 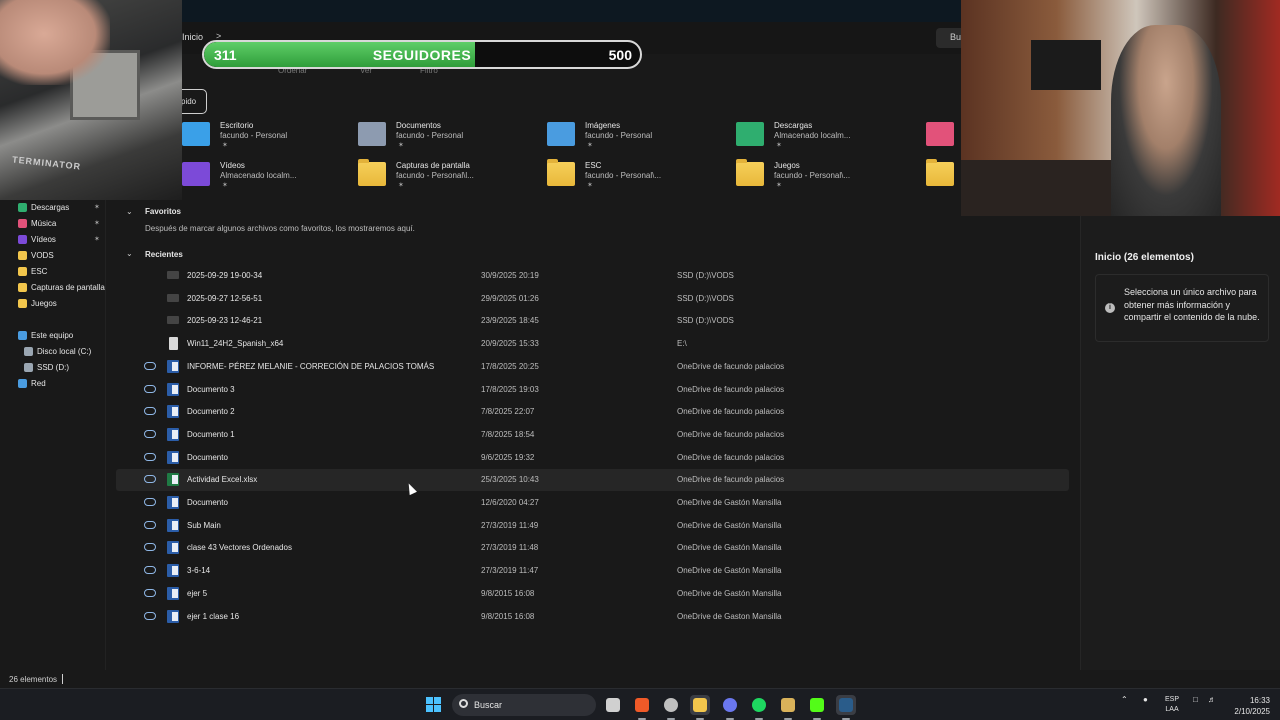 I want to click on sidebar-item: Juegos, so click(x=53, y=304).